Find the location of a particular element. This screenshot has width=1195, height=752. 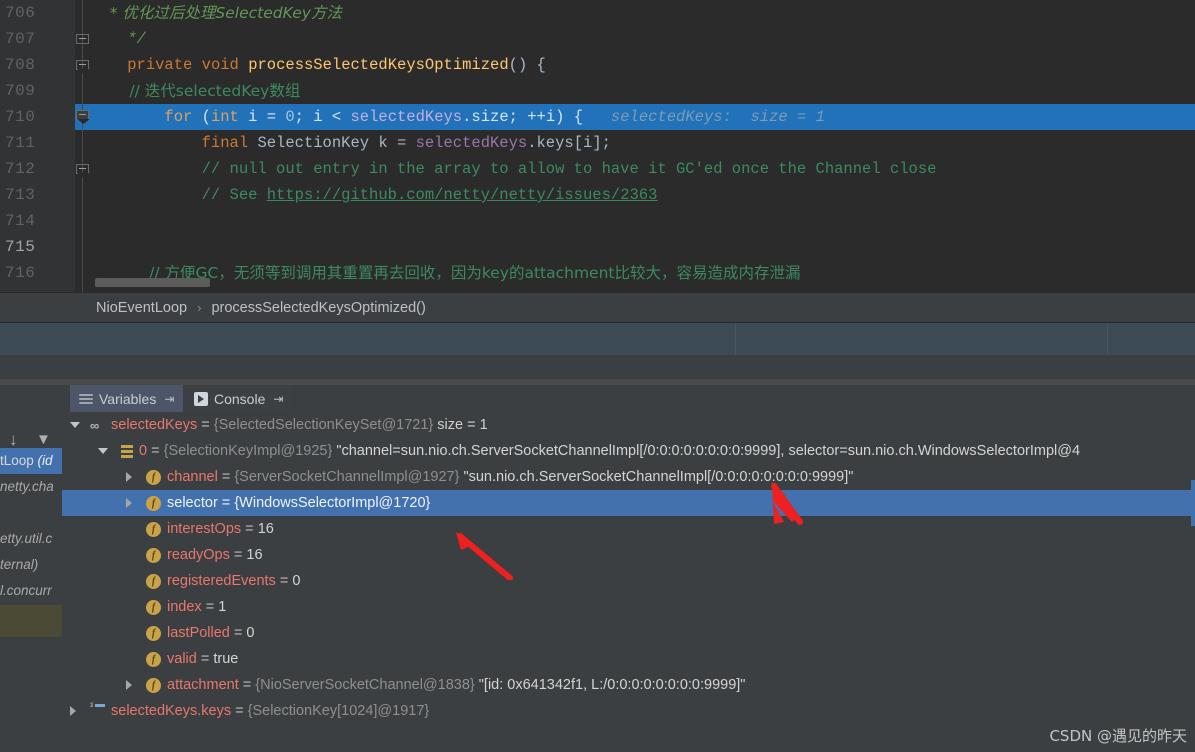

breadcrumb-item-method: processSelectedKeysOptimized() is located at coordinates (318, 308).